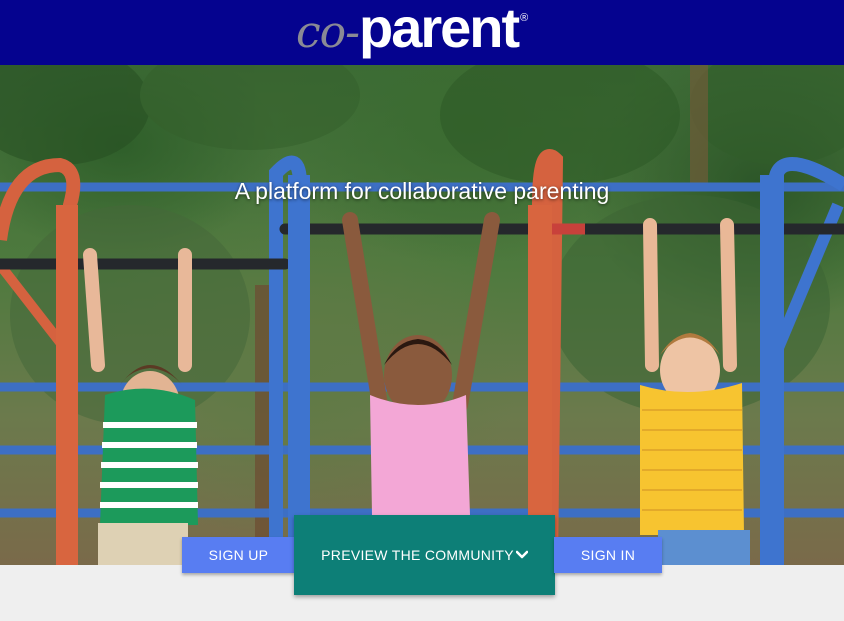 Image resolution: width=844 pixels, height=621 pixels. I want to click on sign-in-label: SIGN IN, so click(608, 555).